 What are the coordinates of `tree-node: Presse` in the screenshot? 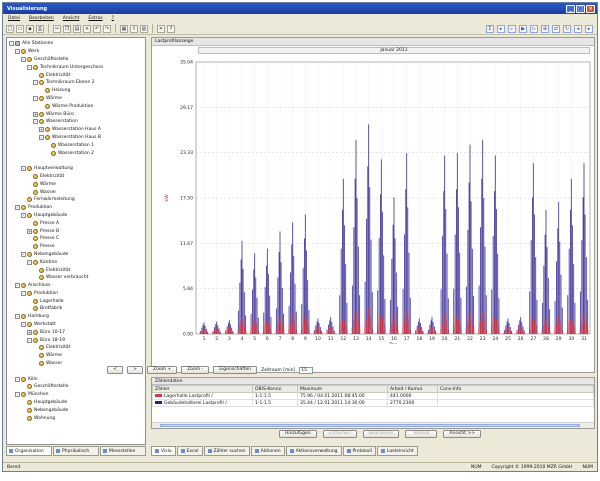 It's located at (77, 247).